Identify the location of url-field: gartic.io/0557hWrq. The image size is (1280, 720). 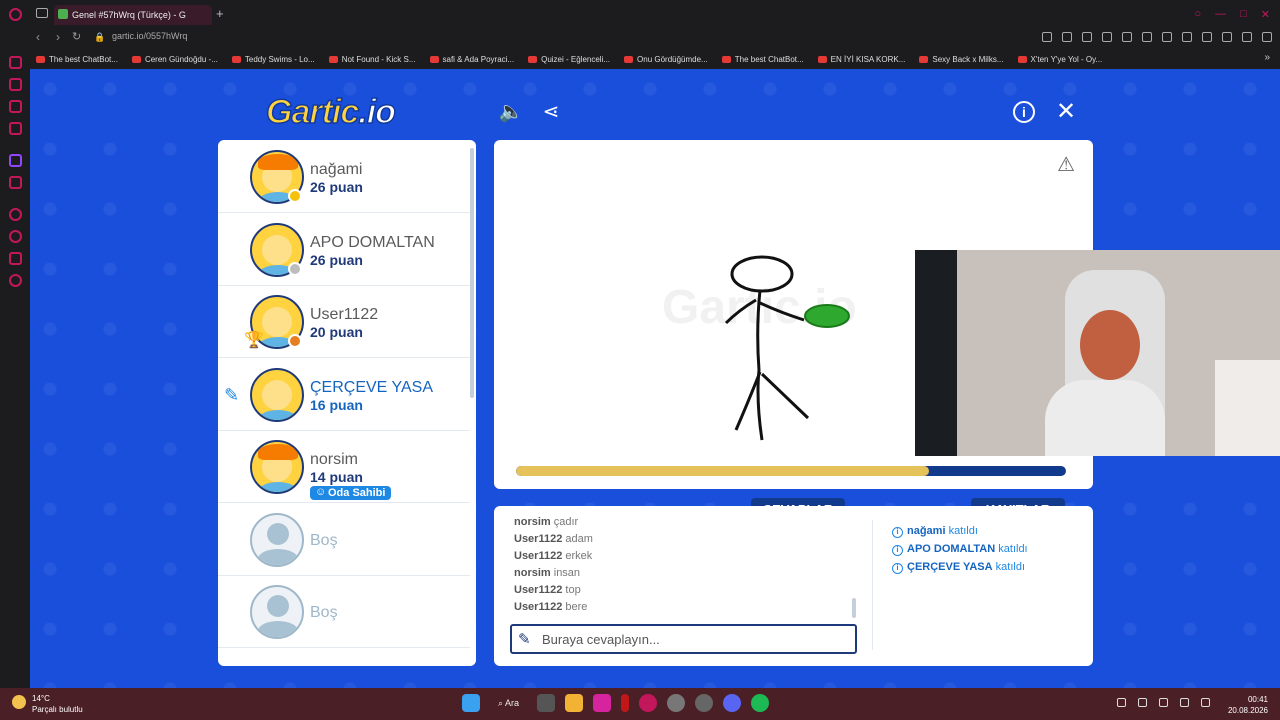
(149, 36).